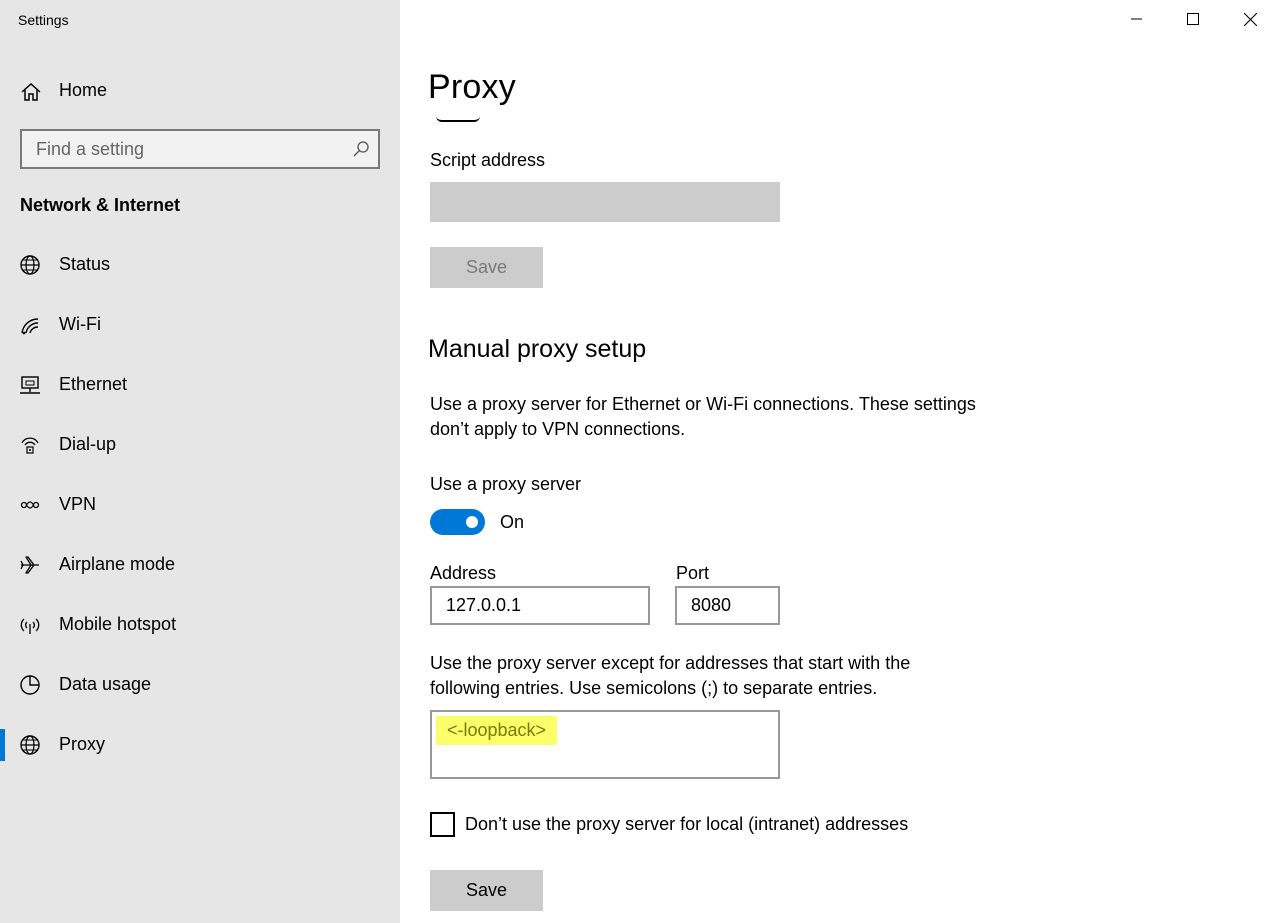  I want to click on search-input, so click(182, 149).